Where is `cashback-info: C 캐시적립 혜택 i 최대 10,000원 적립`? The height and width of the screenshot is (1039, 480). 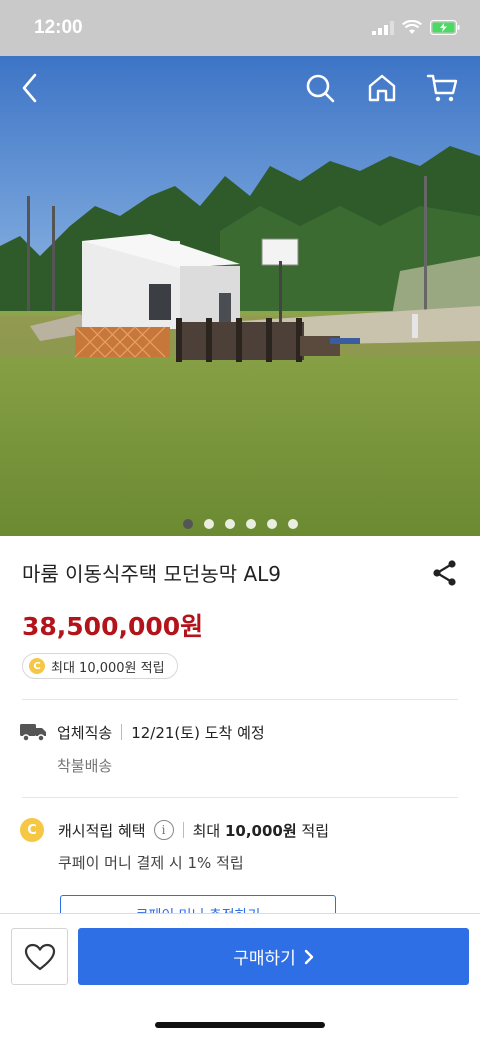
cashback-info: C 캐시적립 혜택 i 최대 10,000원 적립 is located at coordinates (174, 830).